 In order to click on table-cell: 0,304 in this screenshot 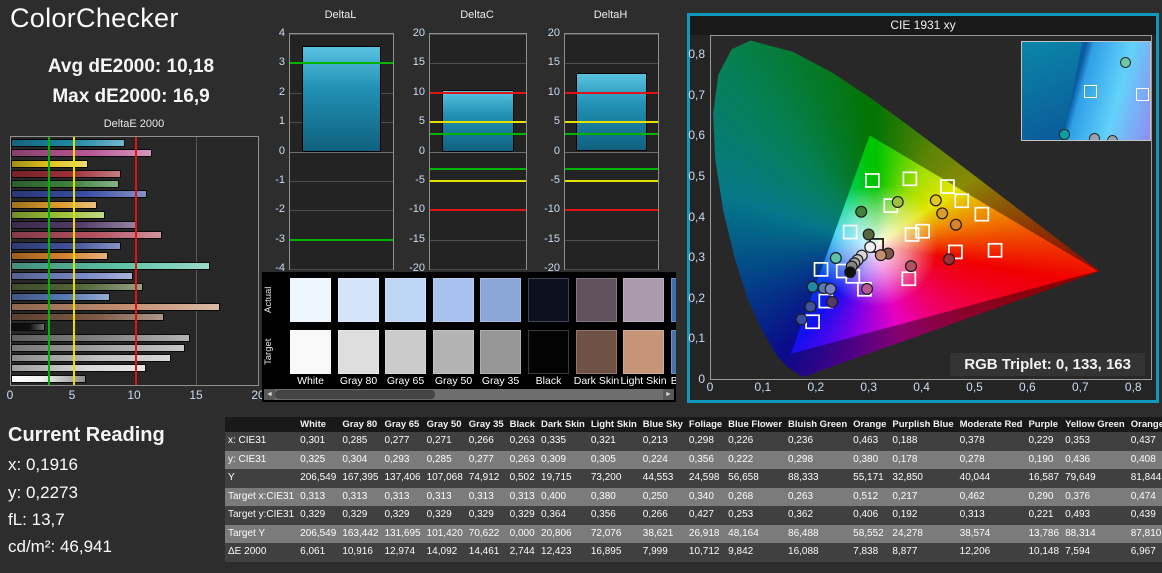, I will do `click(360, 459)`.